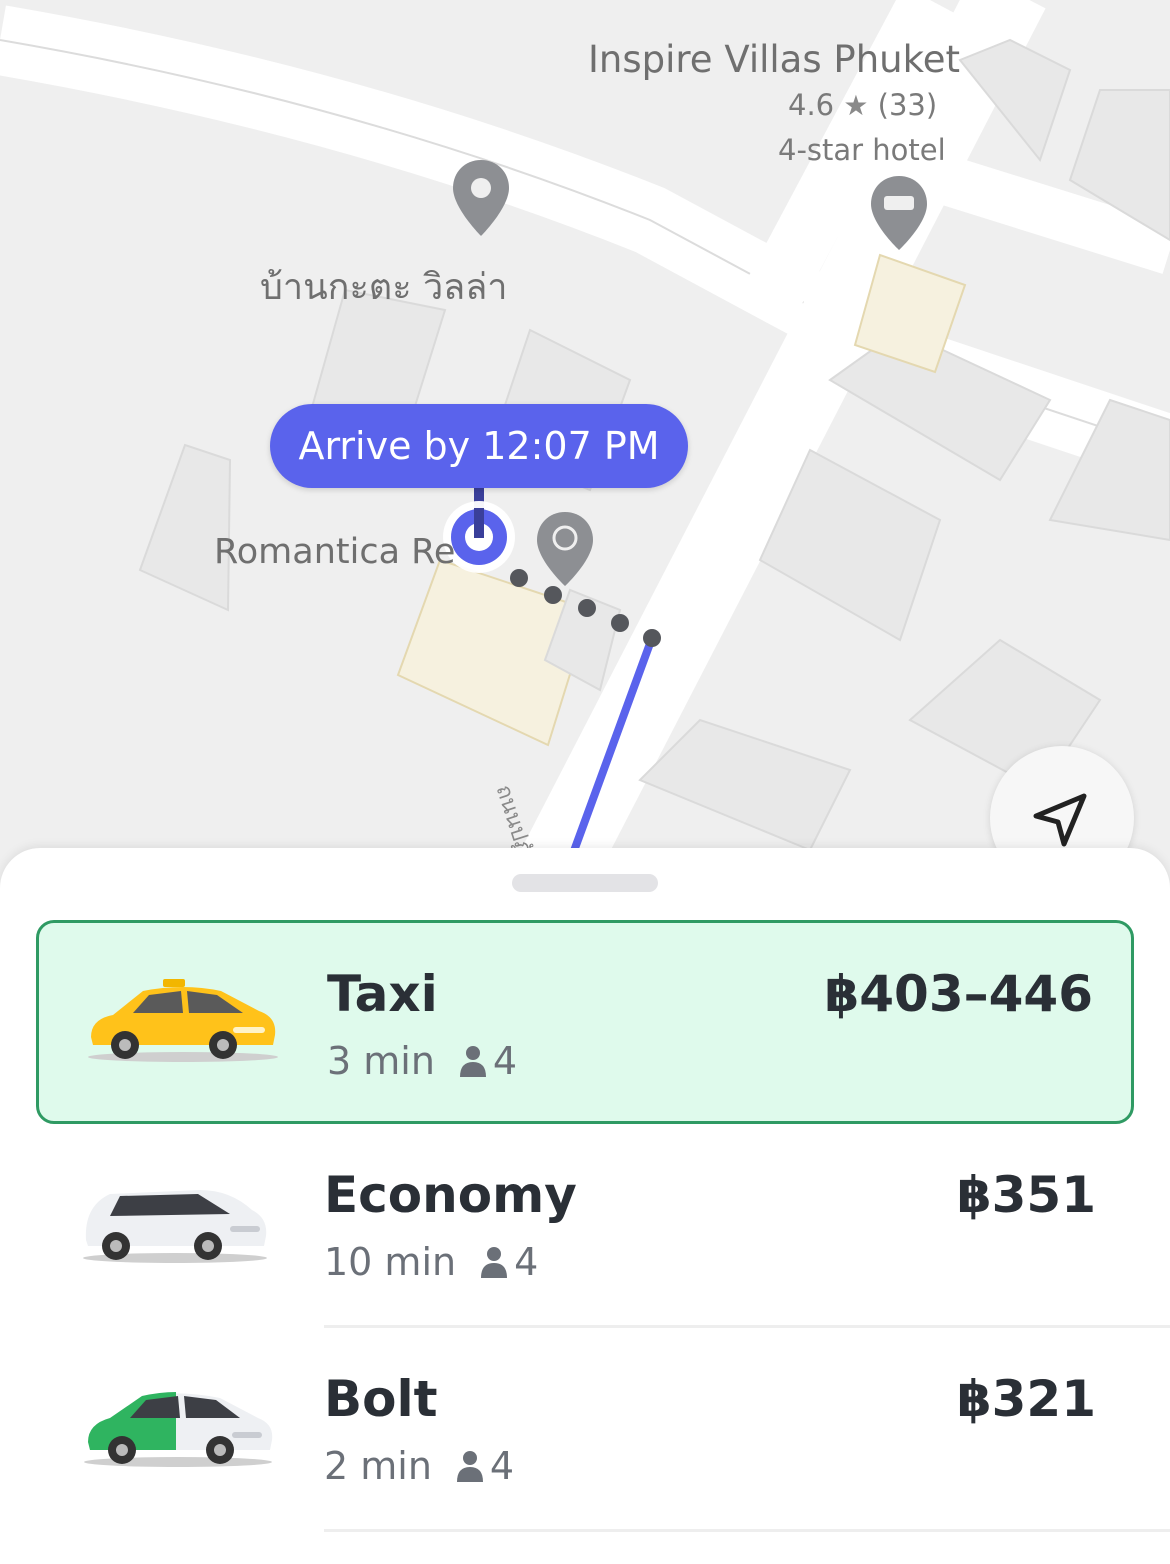  Describe the element at coordinates (334, 552) in the screenshot. I see `resort-label: Romantica Re` at that location.